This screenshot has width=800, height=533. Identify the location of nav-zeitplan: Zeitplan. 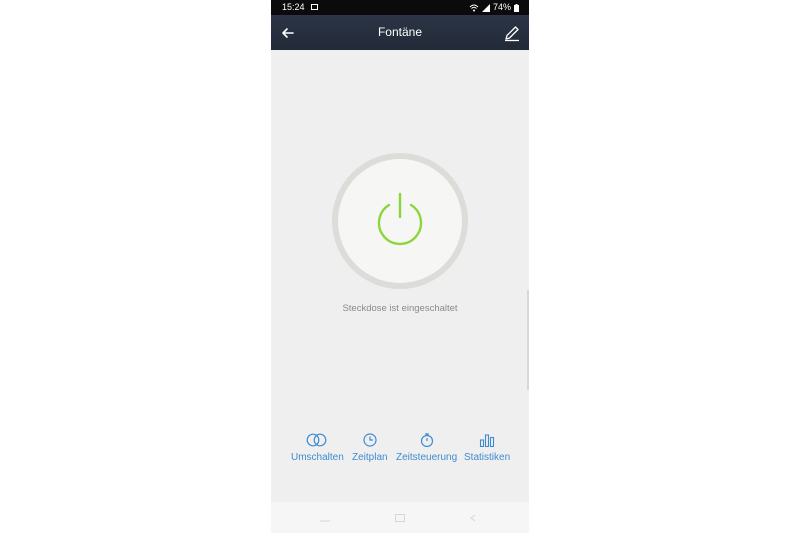
(370, 448).